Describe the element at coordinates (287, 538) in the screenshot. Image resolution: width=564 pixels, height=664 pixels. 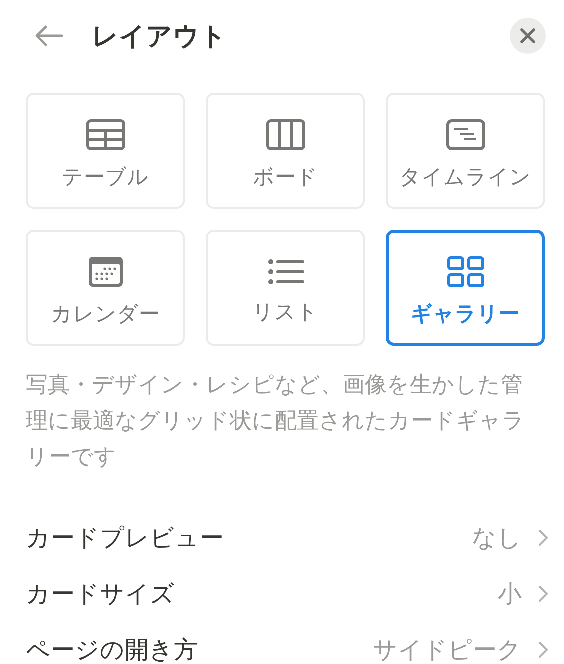
I see `setting-row: カードプレビュー なし` at that location.